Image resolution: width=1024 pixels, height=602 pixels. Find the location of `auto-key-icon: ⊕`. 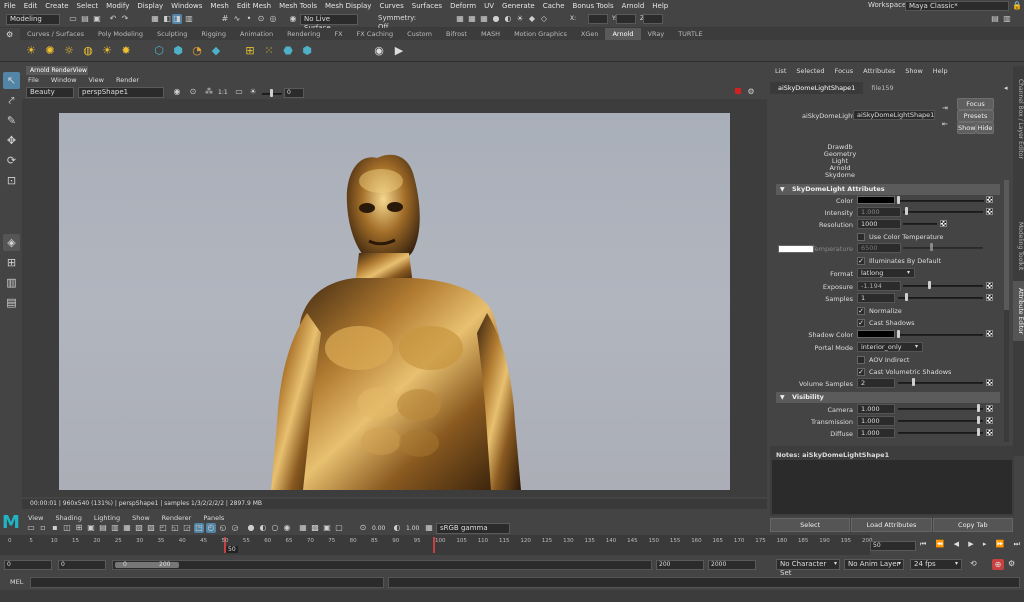

auto-key-icon: ⊕ is located at coordinates (998, 564).